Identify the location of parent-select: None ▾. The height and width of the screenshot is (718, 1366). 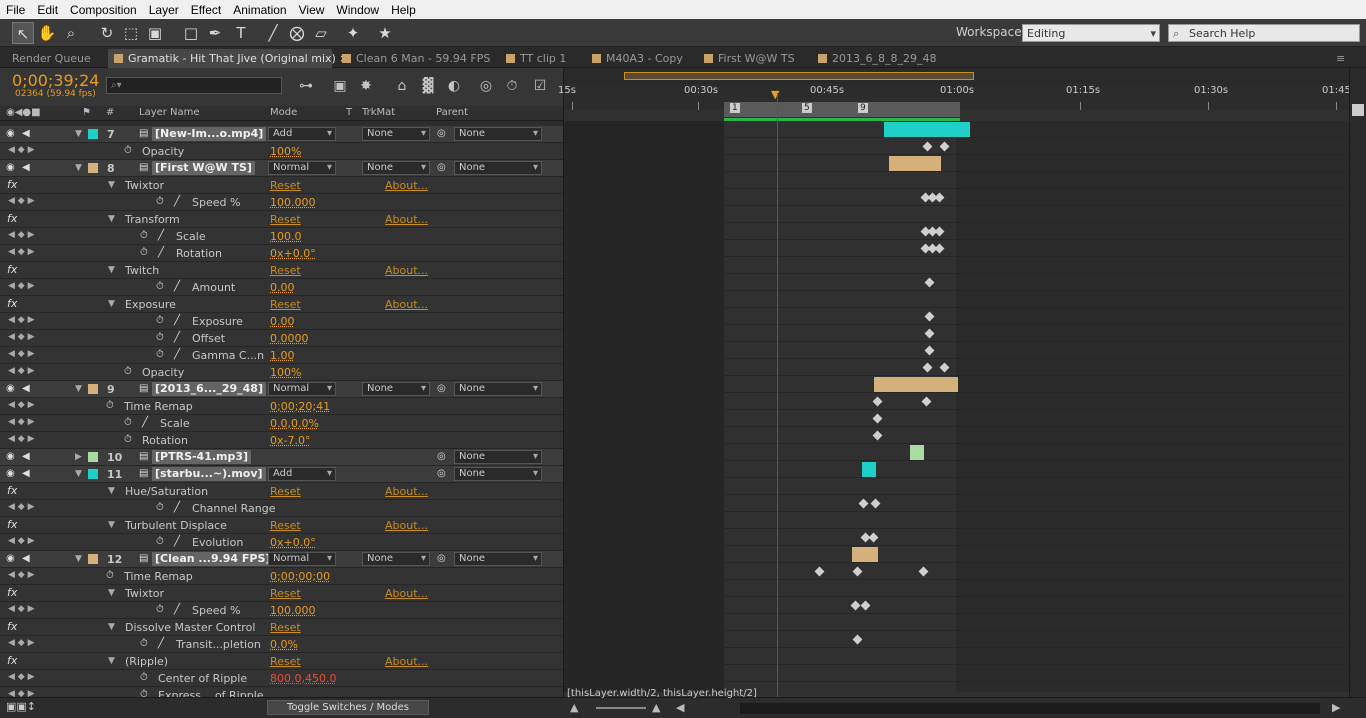
(498, 389).